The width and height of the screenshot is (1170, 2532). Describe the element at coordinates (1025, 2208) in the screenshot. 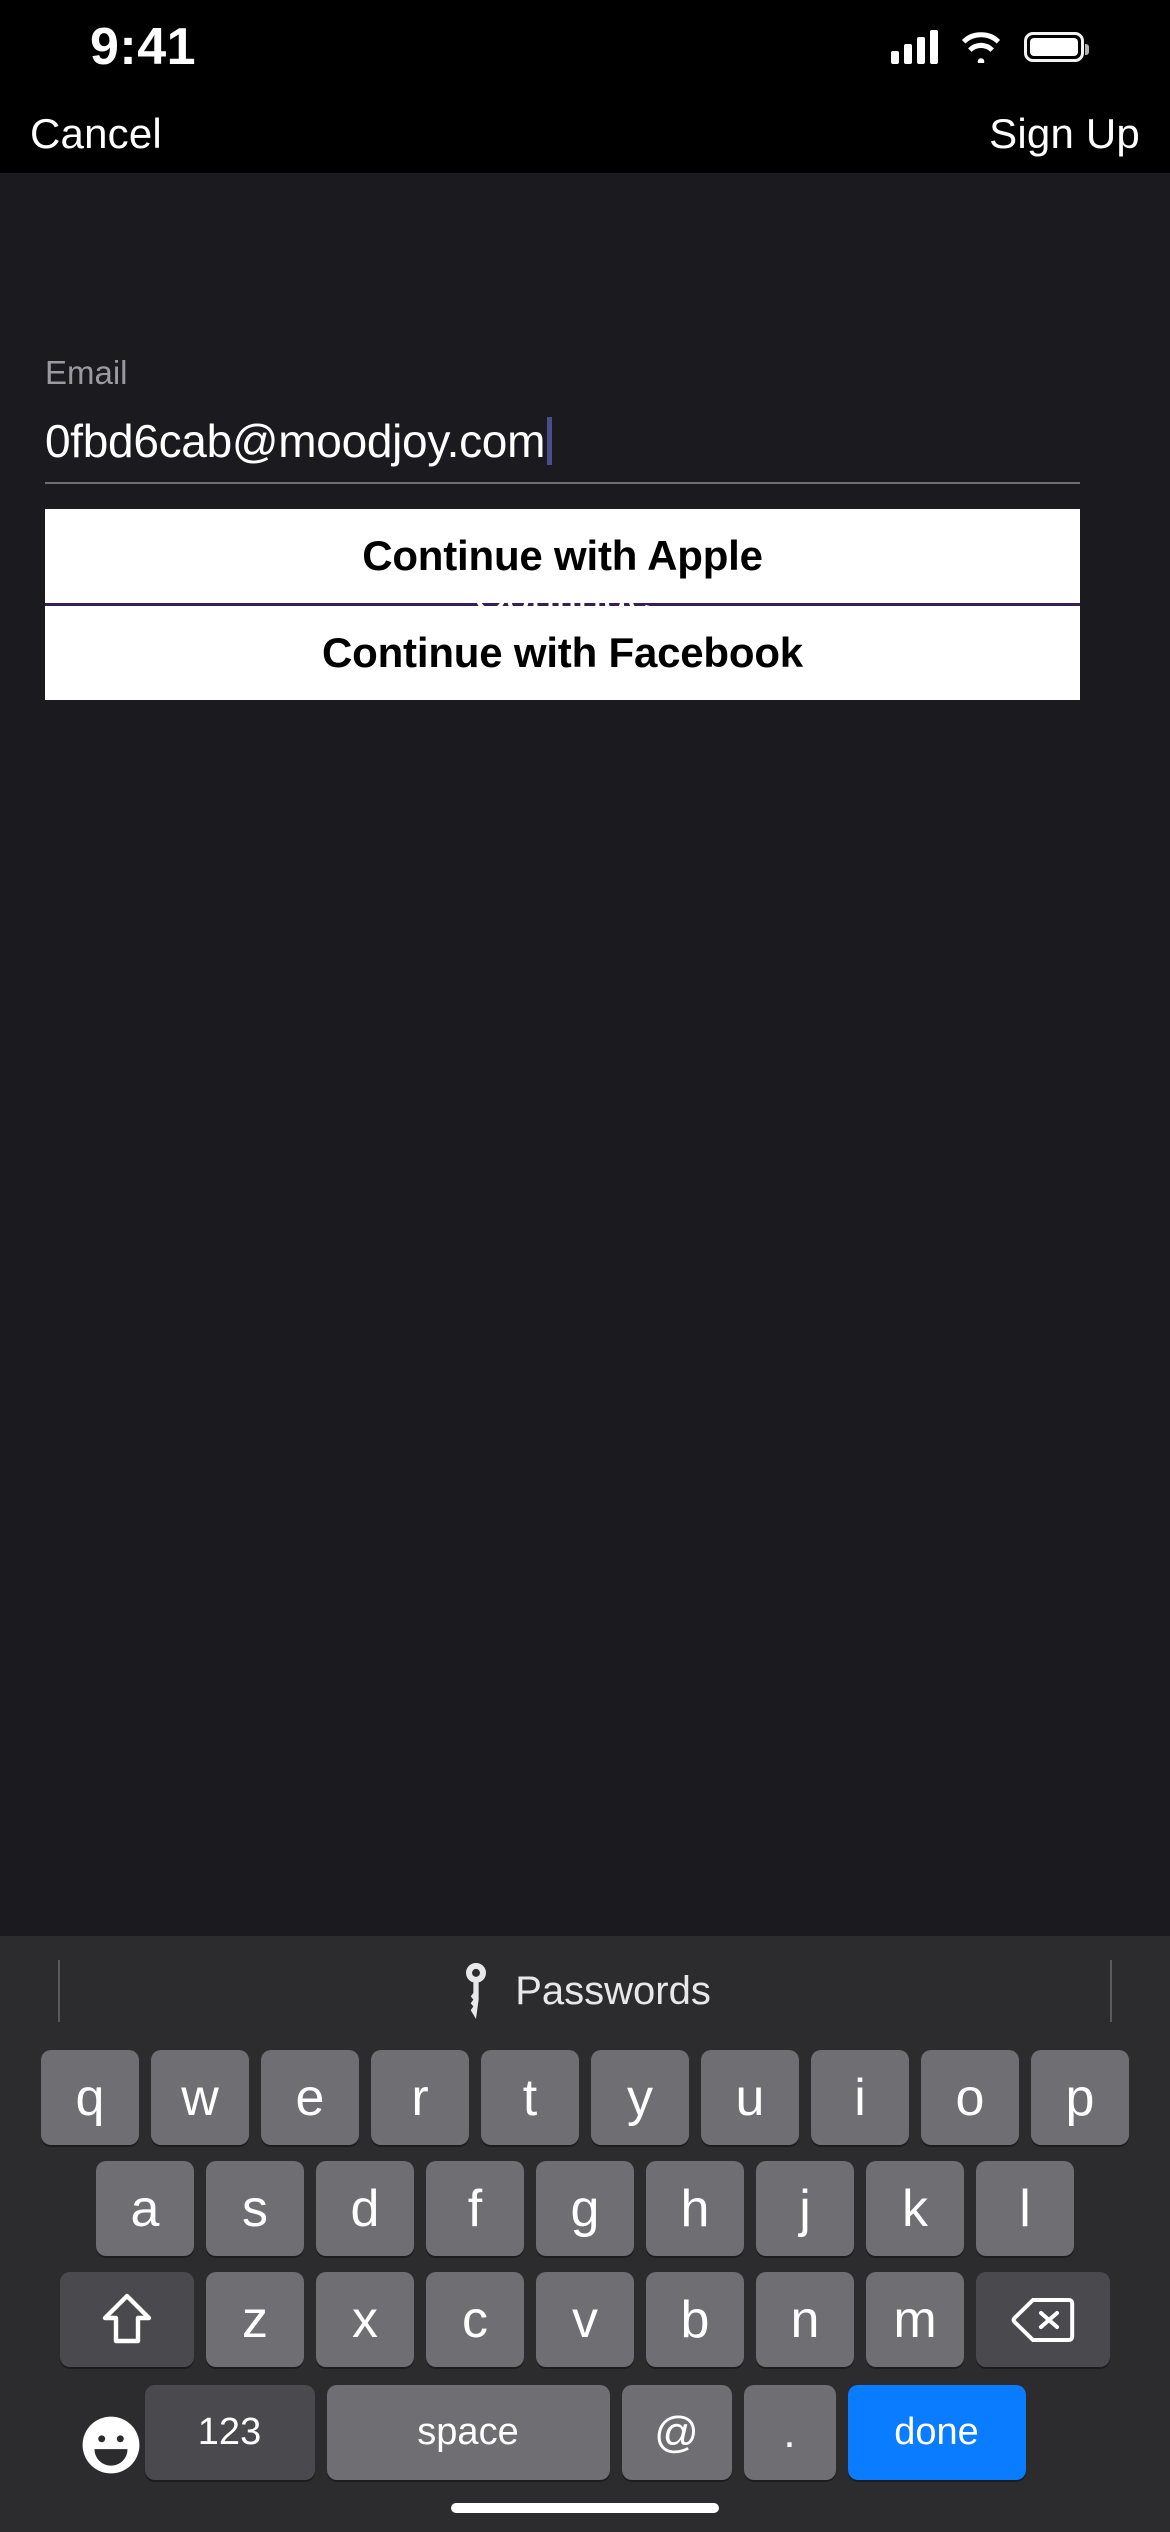

I see `key-l: l` at that location.